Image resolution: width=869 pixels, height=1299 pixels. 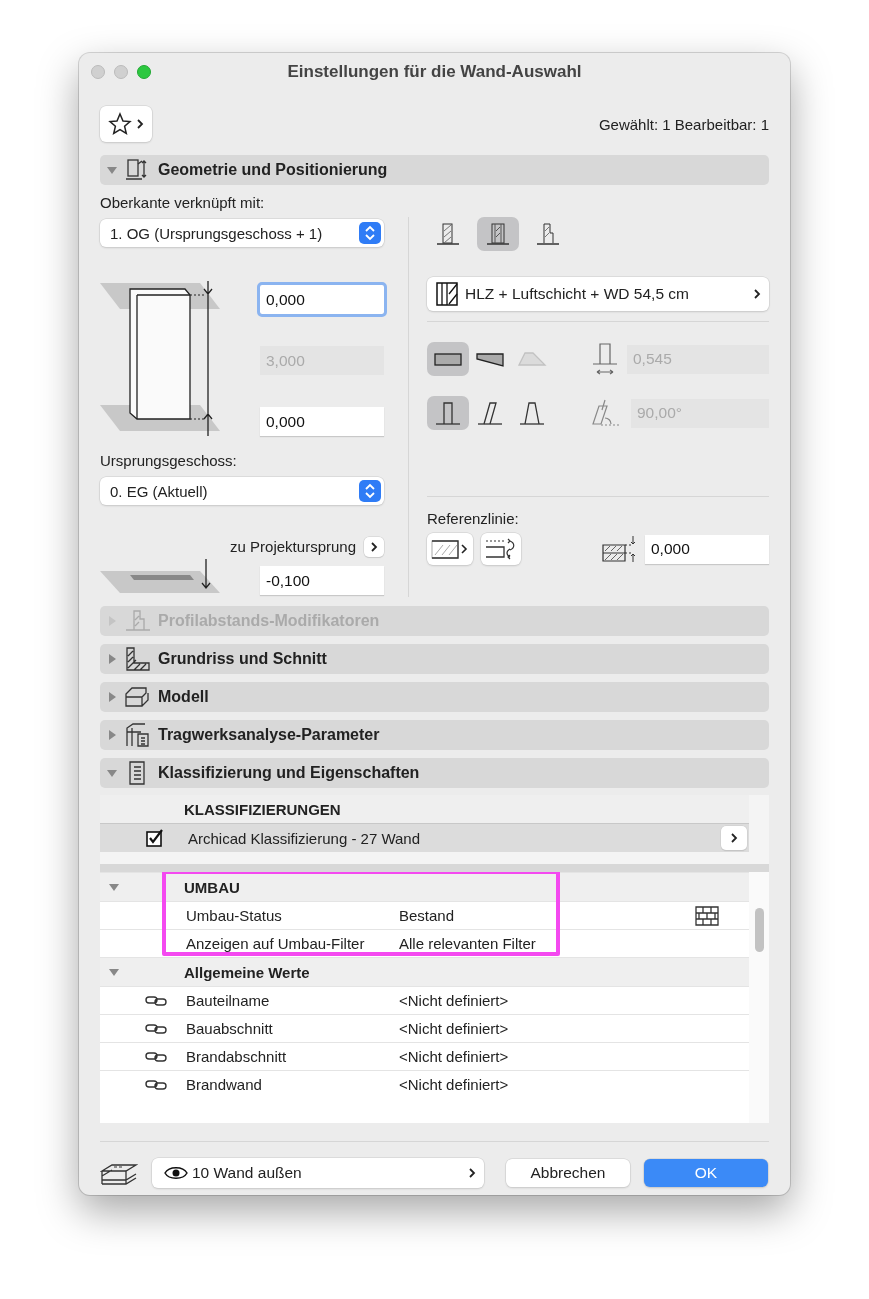 What do you see at coordinates (434, 697) in the screenshot?
I see `panel-header: Modell` at bounding box center [434, 697].